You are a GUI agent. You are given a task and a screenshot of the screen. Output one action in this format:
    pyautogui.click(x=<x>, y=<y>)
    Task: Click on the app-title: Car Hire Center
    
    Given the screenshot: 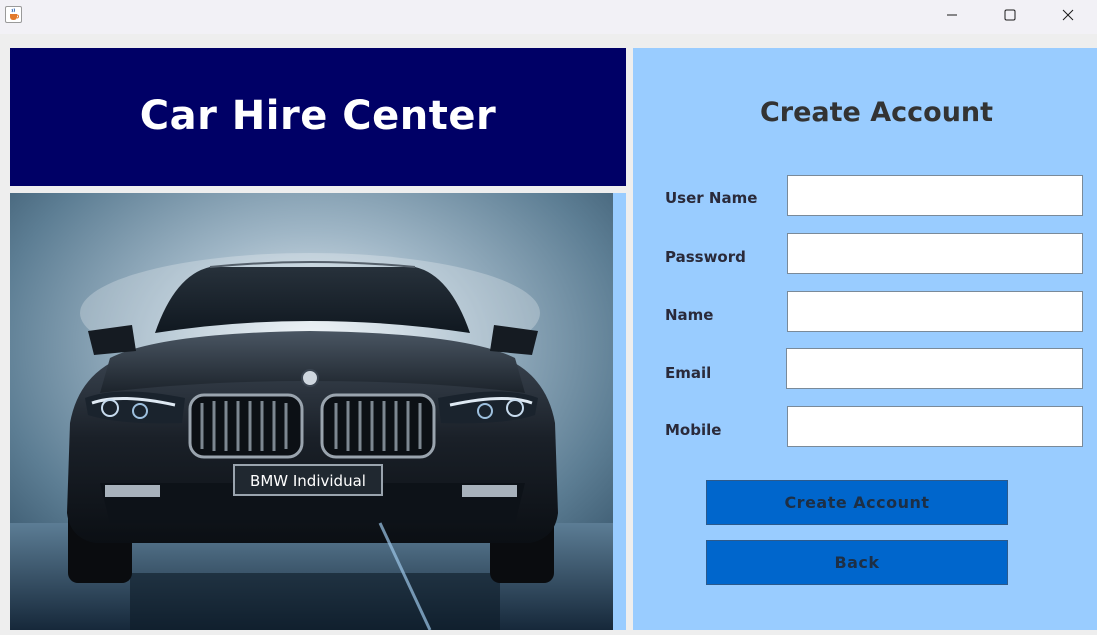 What is the action you would take?
    pyautogui.click(x=318, y=116)
    